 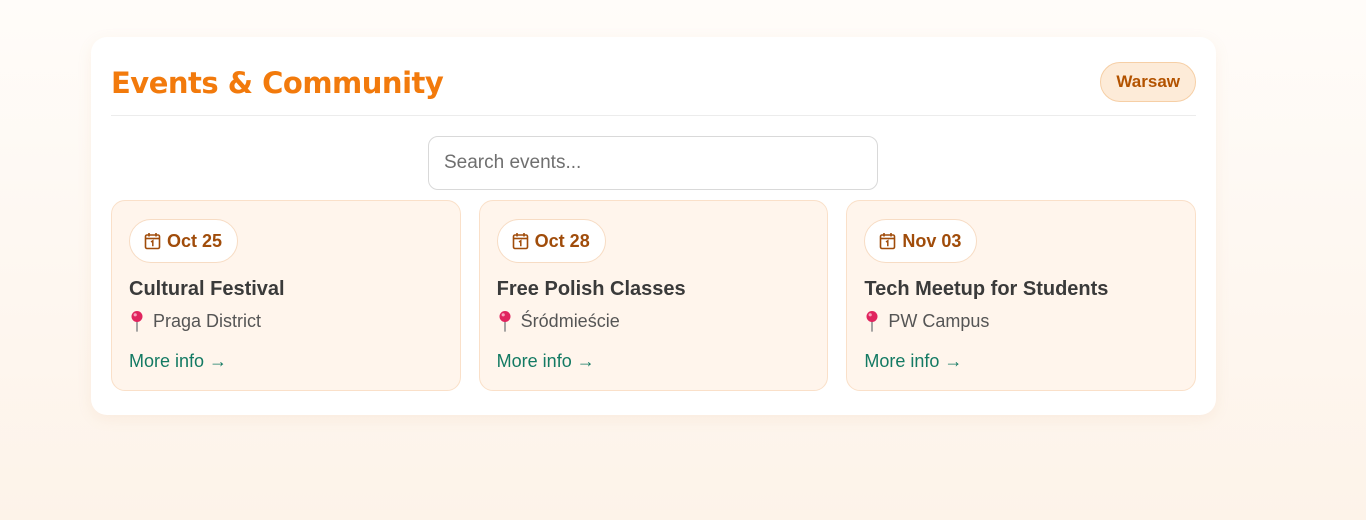 What do you see at coordinates (653, 163) in the screenshot?
I see `search-input` at bounding box center [653, 163].